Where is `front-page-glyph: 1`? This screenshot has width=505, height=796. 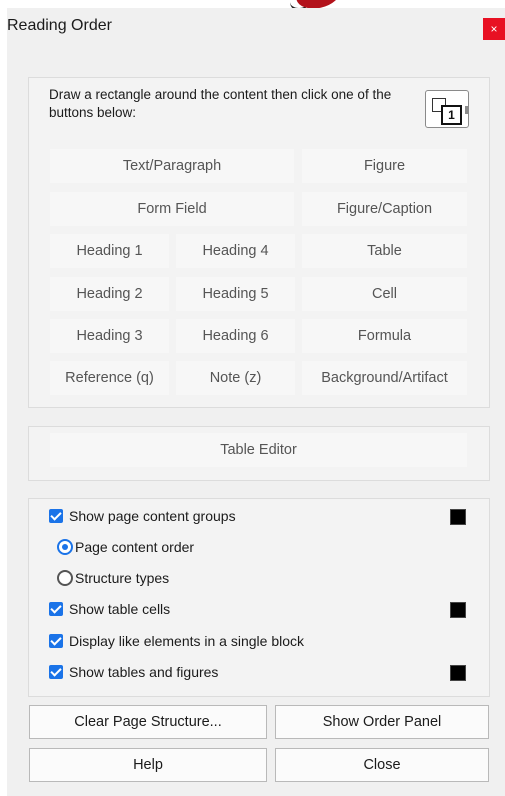
front-page-glyph: 1 is located at coordinates (451, 115).